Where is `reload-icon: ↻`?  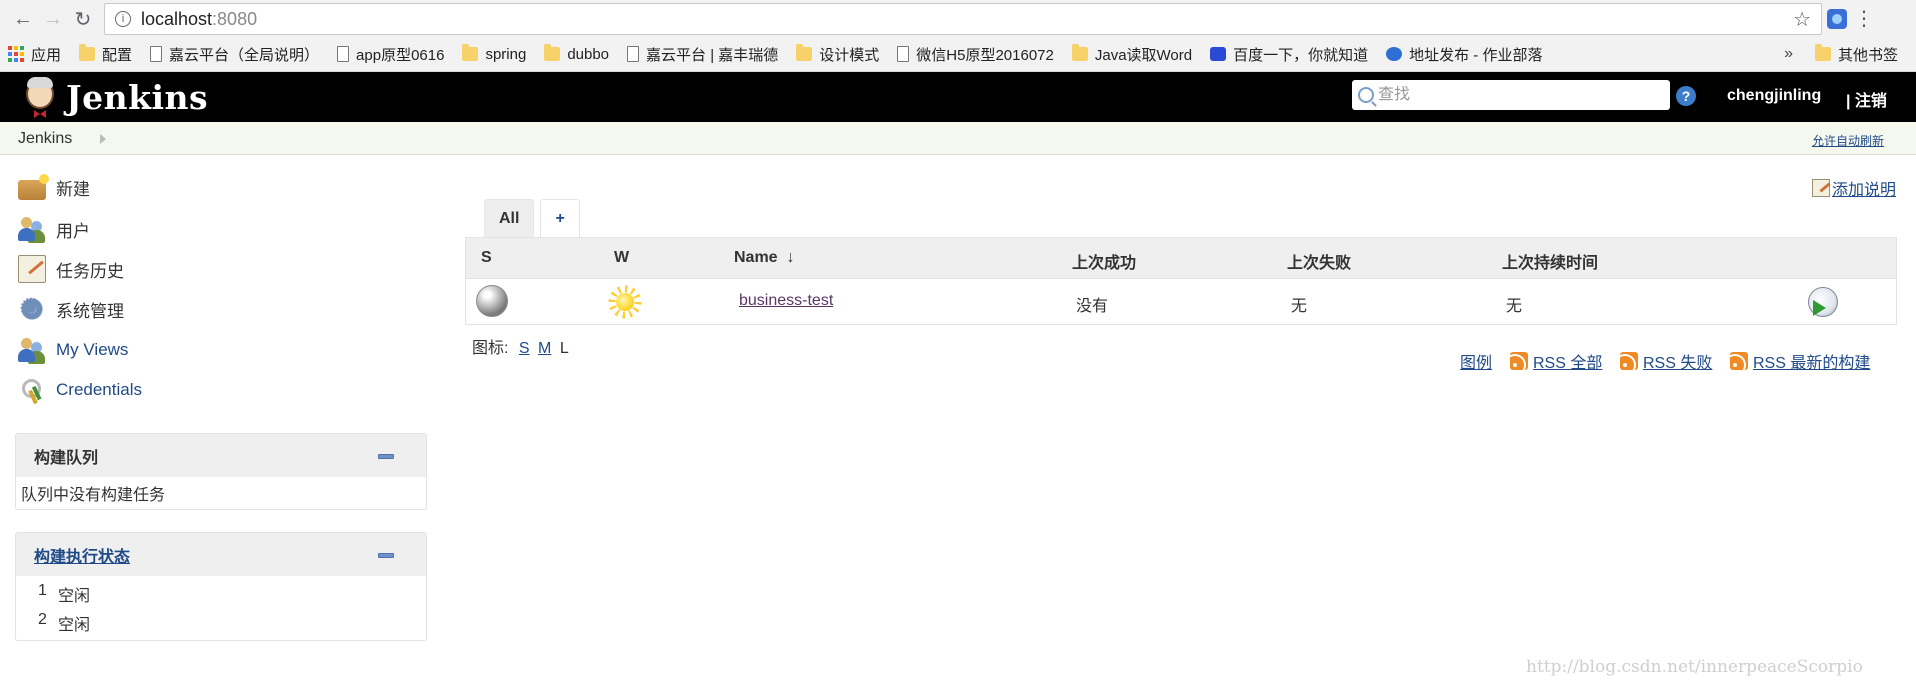
reload-icon: ↻ is located at coordinates (83, 19).